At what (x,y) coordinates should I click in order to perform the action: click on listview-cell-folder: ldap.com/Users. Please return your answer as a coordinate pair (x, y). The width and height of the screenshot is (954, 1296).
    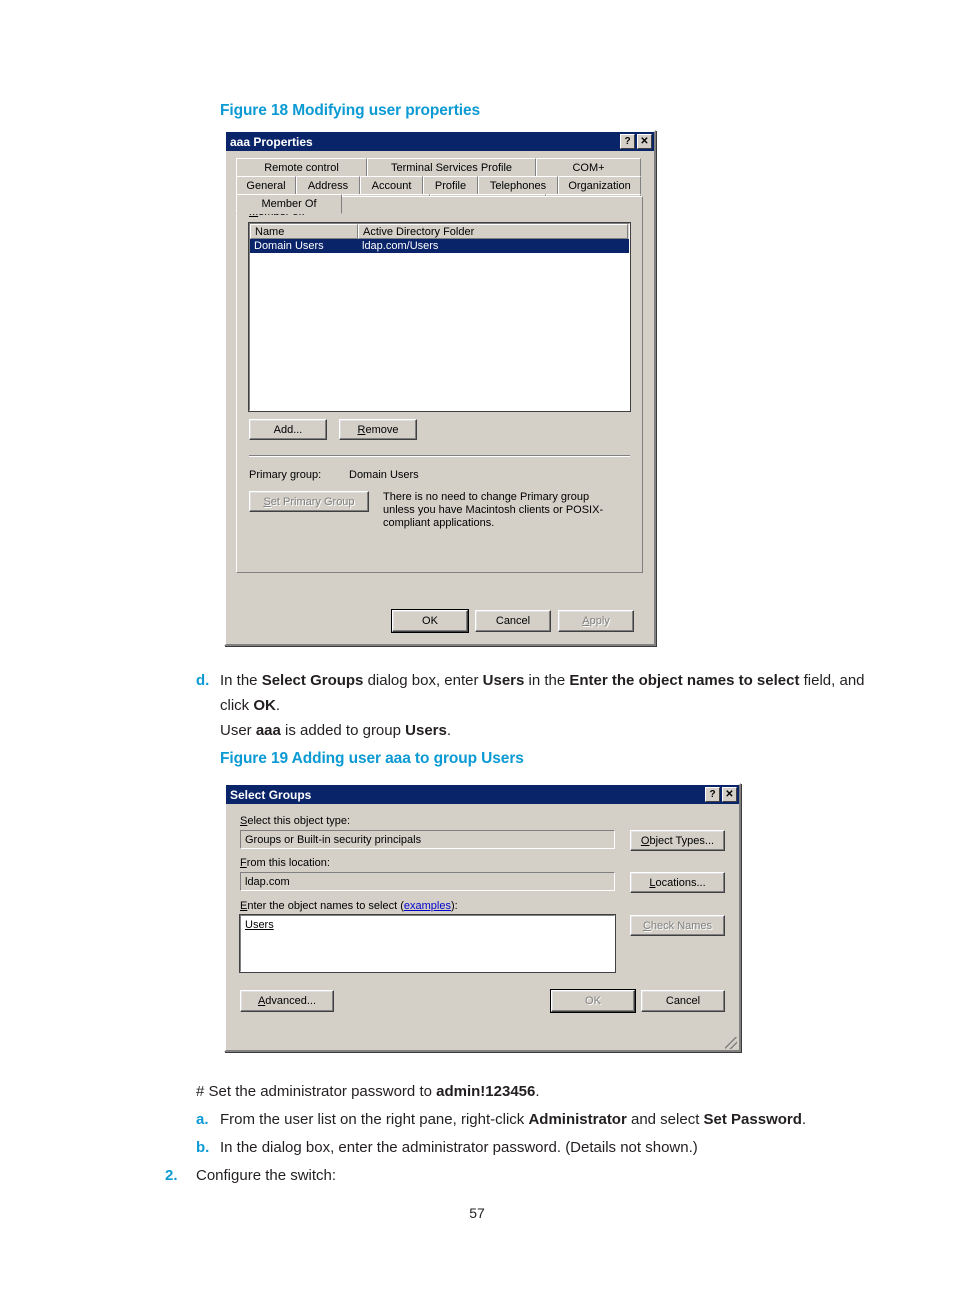
    Looking at the image, I should click on (400, 246).